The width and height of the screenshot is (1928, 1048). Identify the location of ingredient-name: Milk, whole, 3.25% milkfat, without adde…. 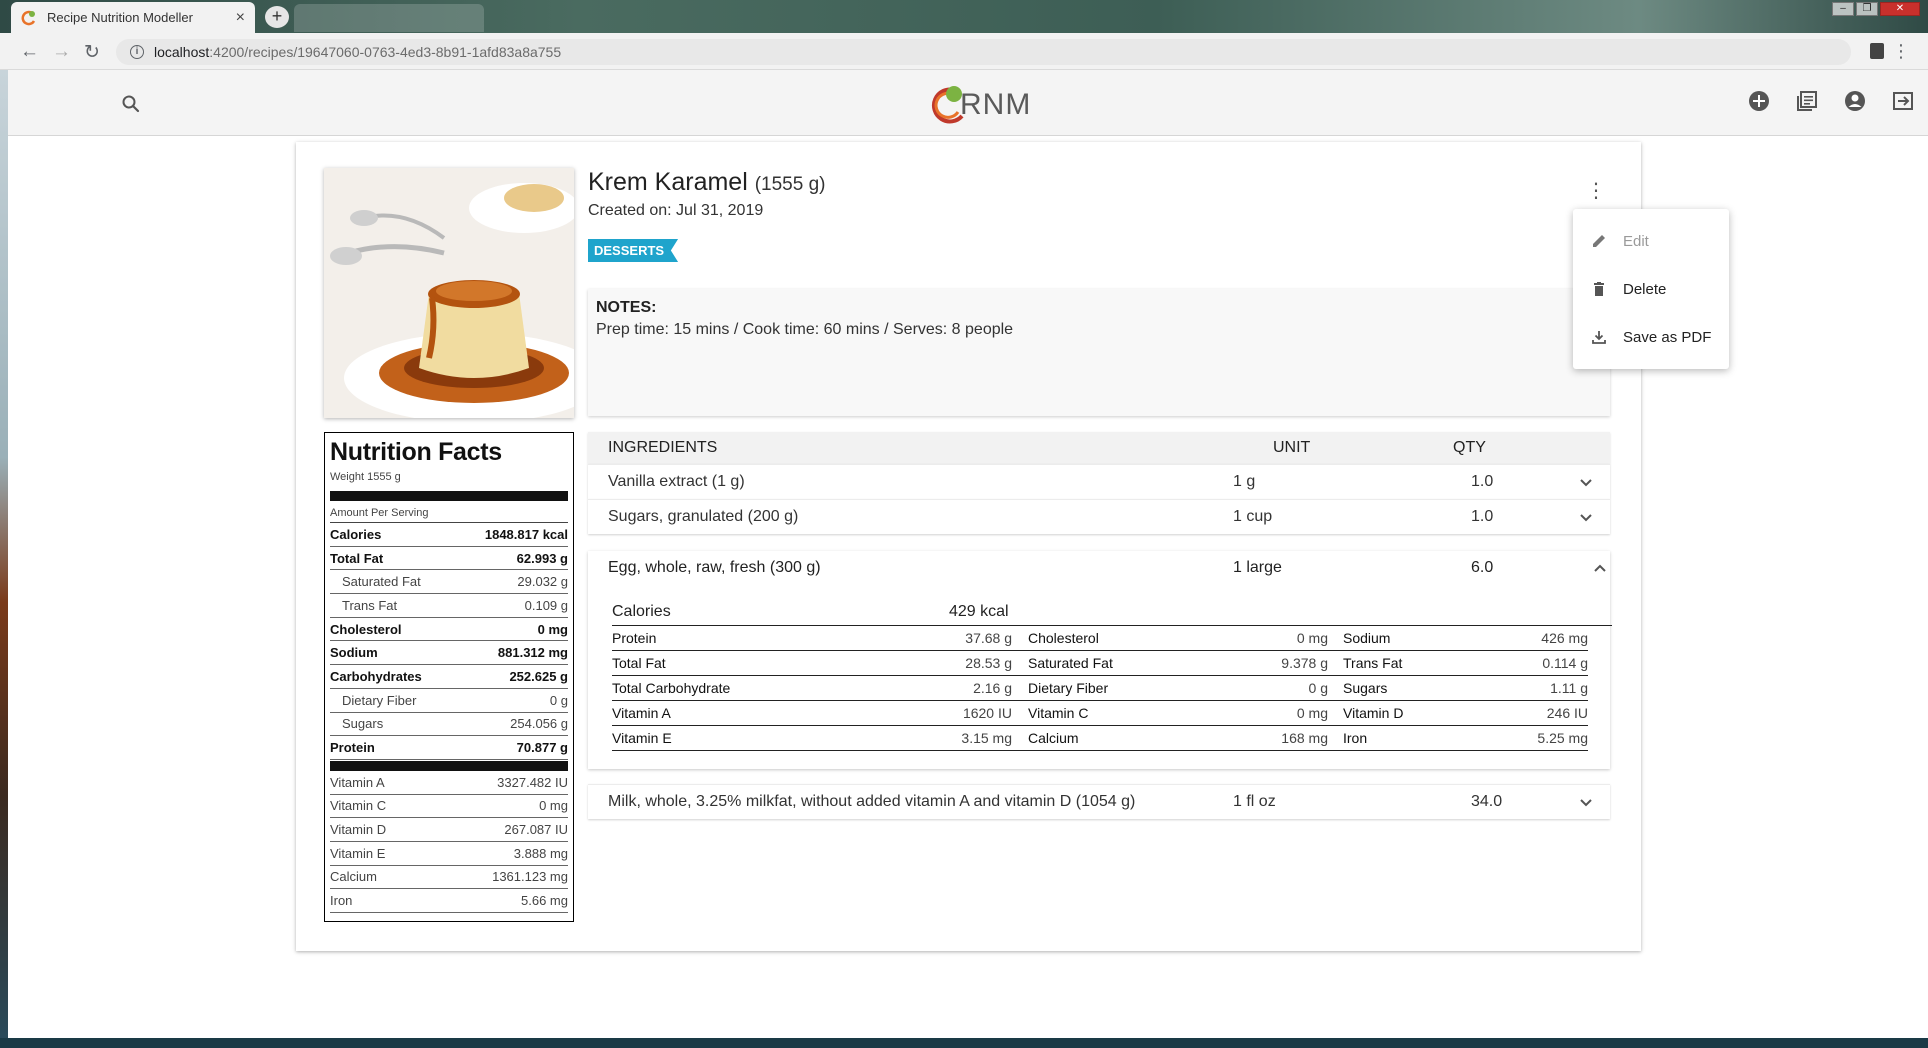
(872, 801).